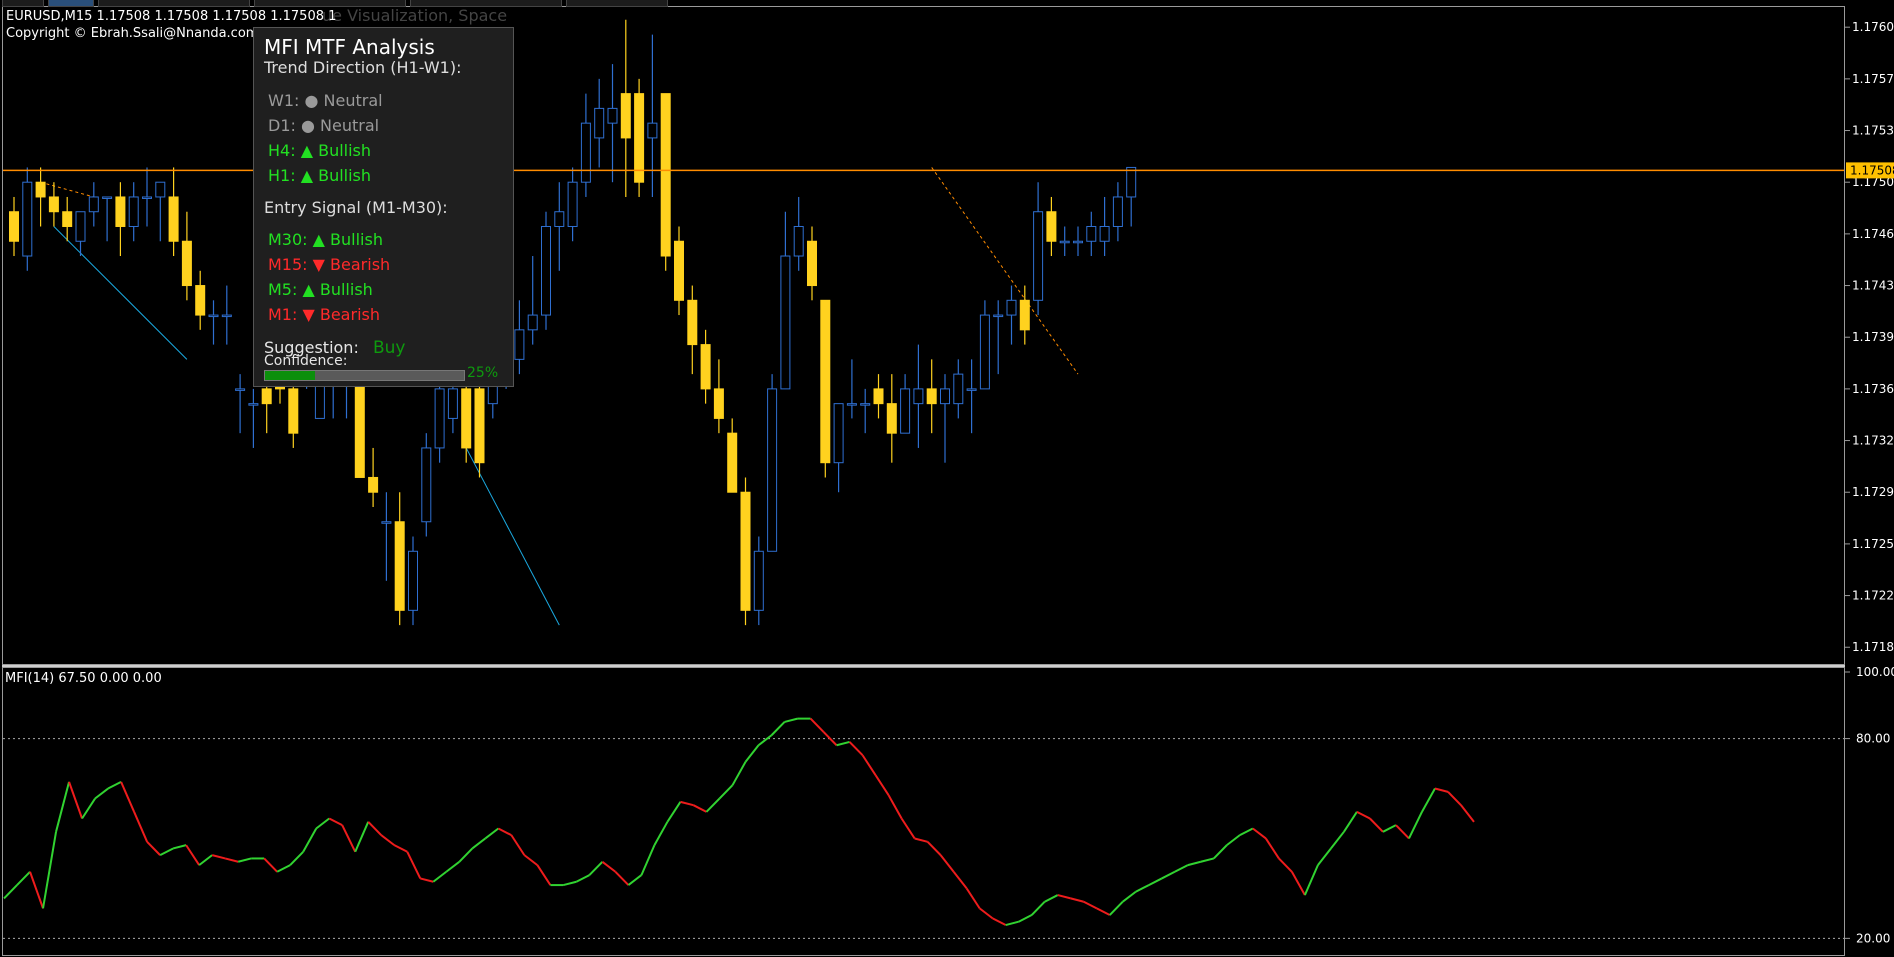 The image size is (1894, 957). I want to click on price-label: 1.17465, so click(1873, 234).